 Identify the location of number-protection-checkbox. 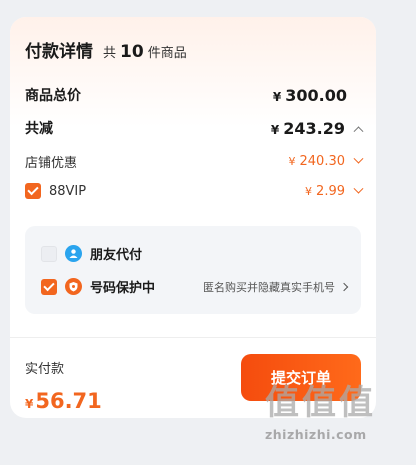
(49, 286).